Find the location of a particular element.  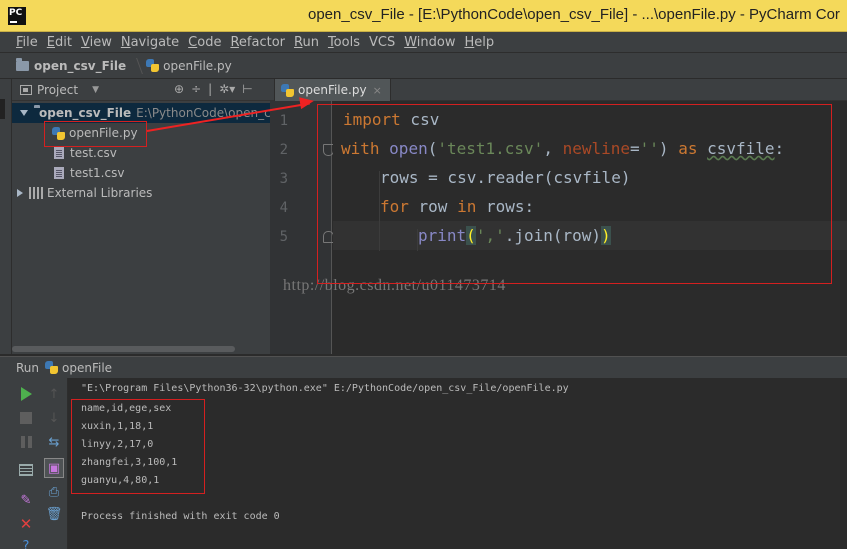

annotation-box-file is located at coordinates (95, 134).